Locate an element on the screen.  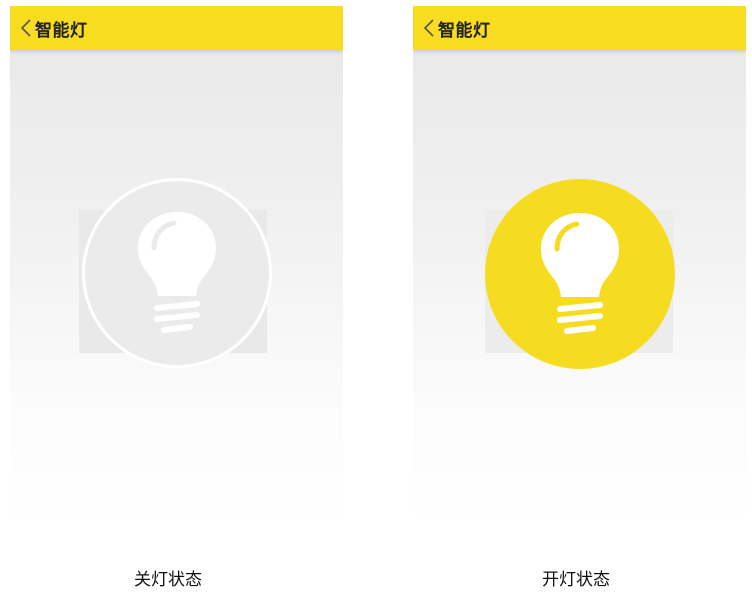
on-state-caption: 开灯状态 is located at coordinates (576, 580).